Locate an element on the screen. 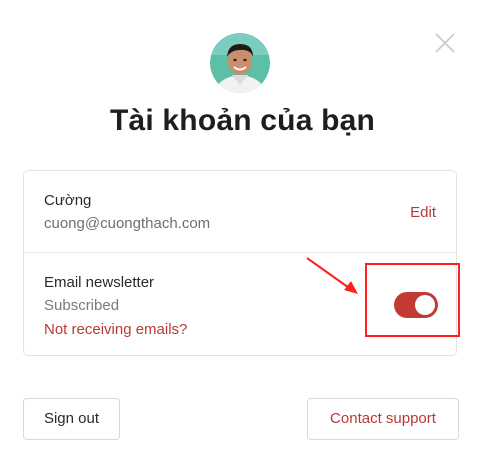 The image size is (485, 460). close-icon is located at coordinates (445, 43).